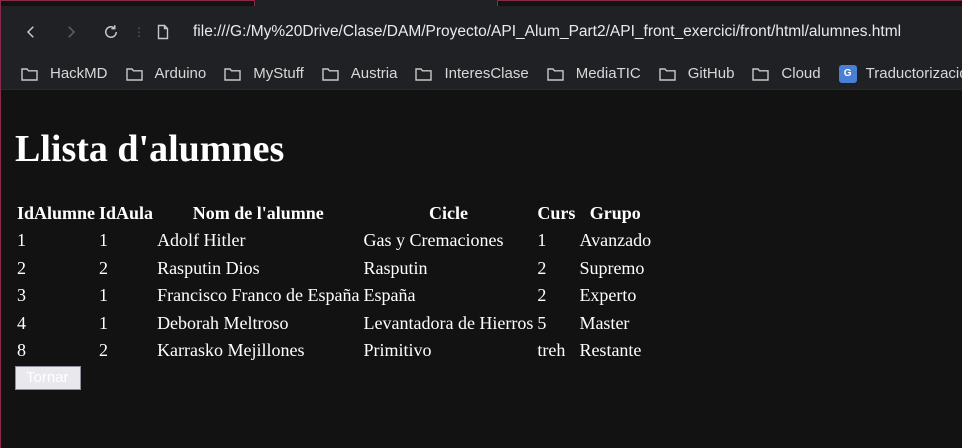  Describe the element at coordinates (608, 295) in the screenshot. I see `table-cell: Experto` at that location.